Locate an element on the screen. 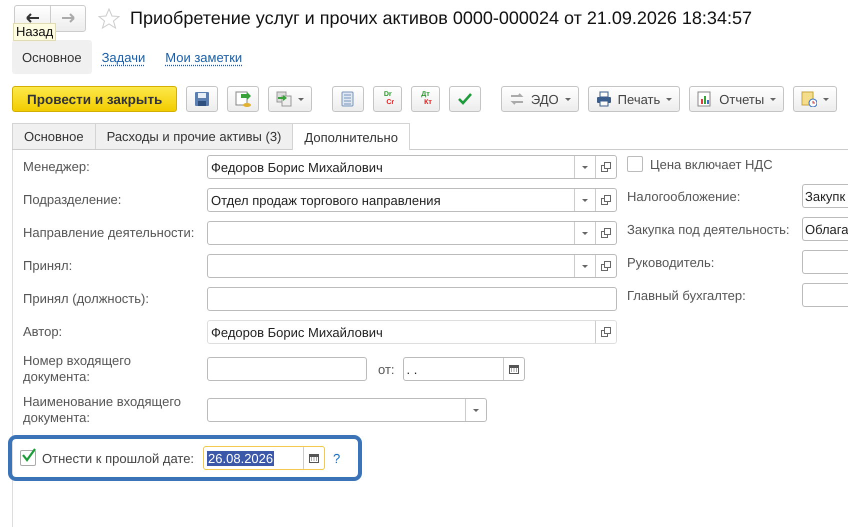 This screenshot has height=527, width=848. date-field: 26.08.2026 is located at coordinates (264, 458).